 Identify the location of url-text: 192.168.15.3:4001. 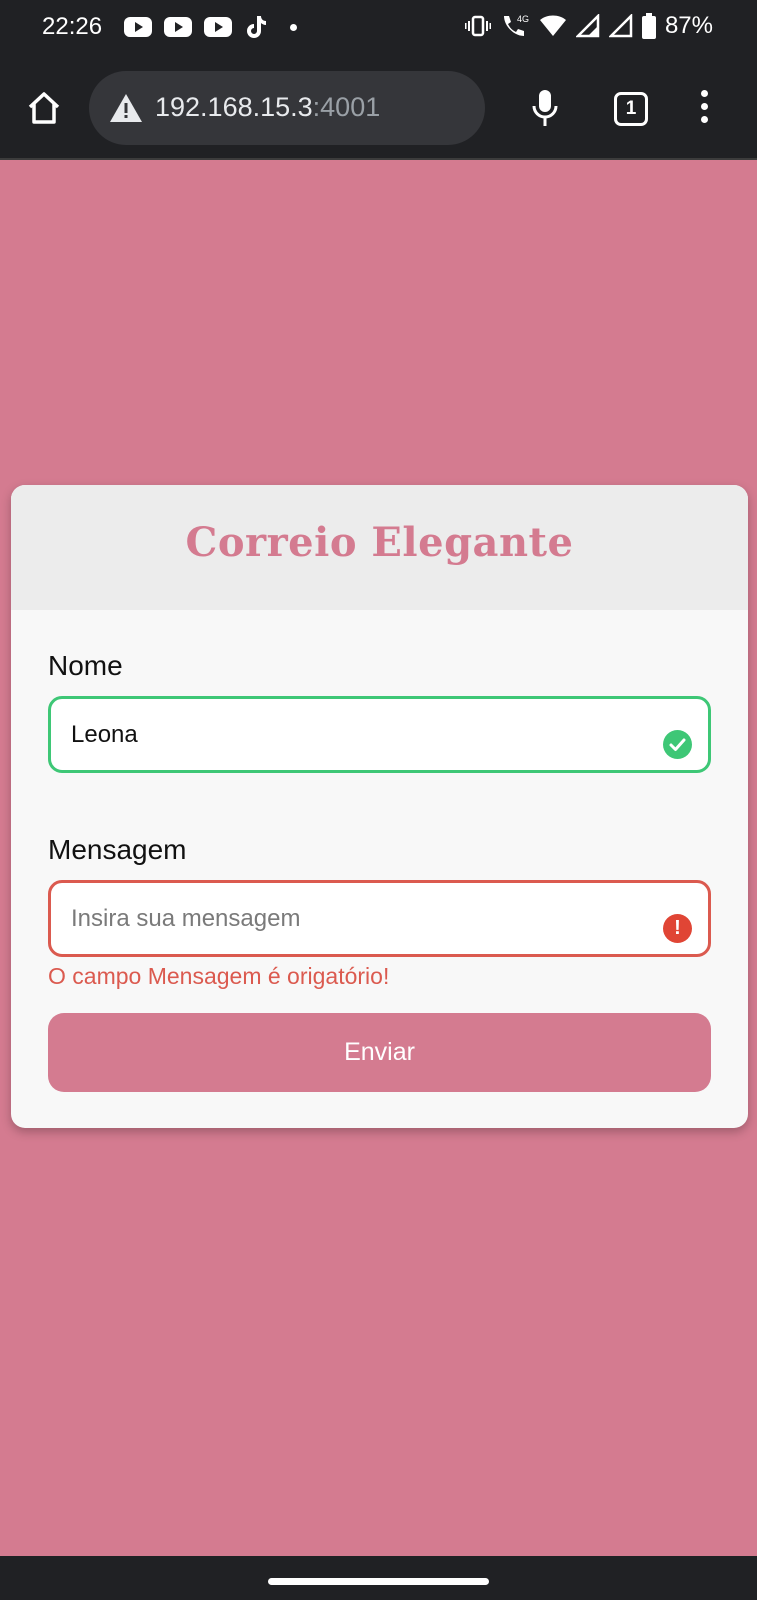
(267, 107).